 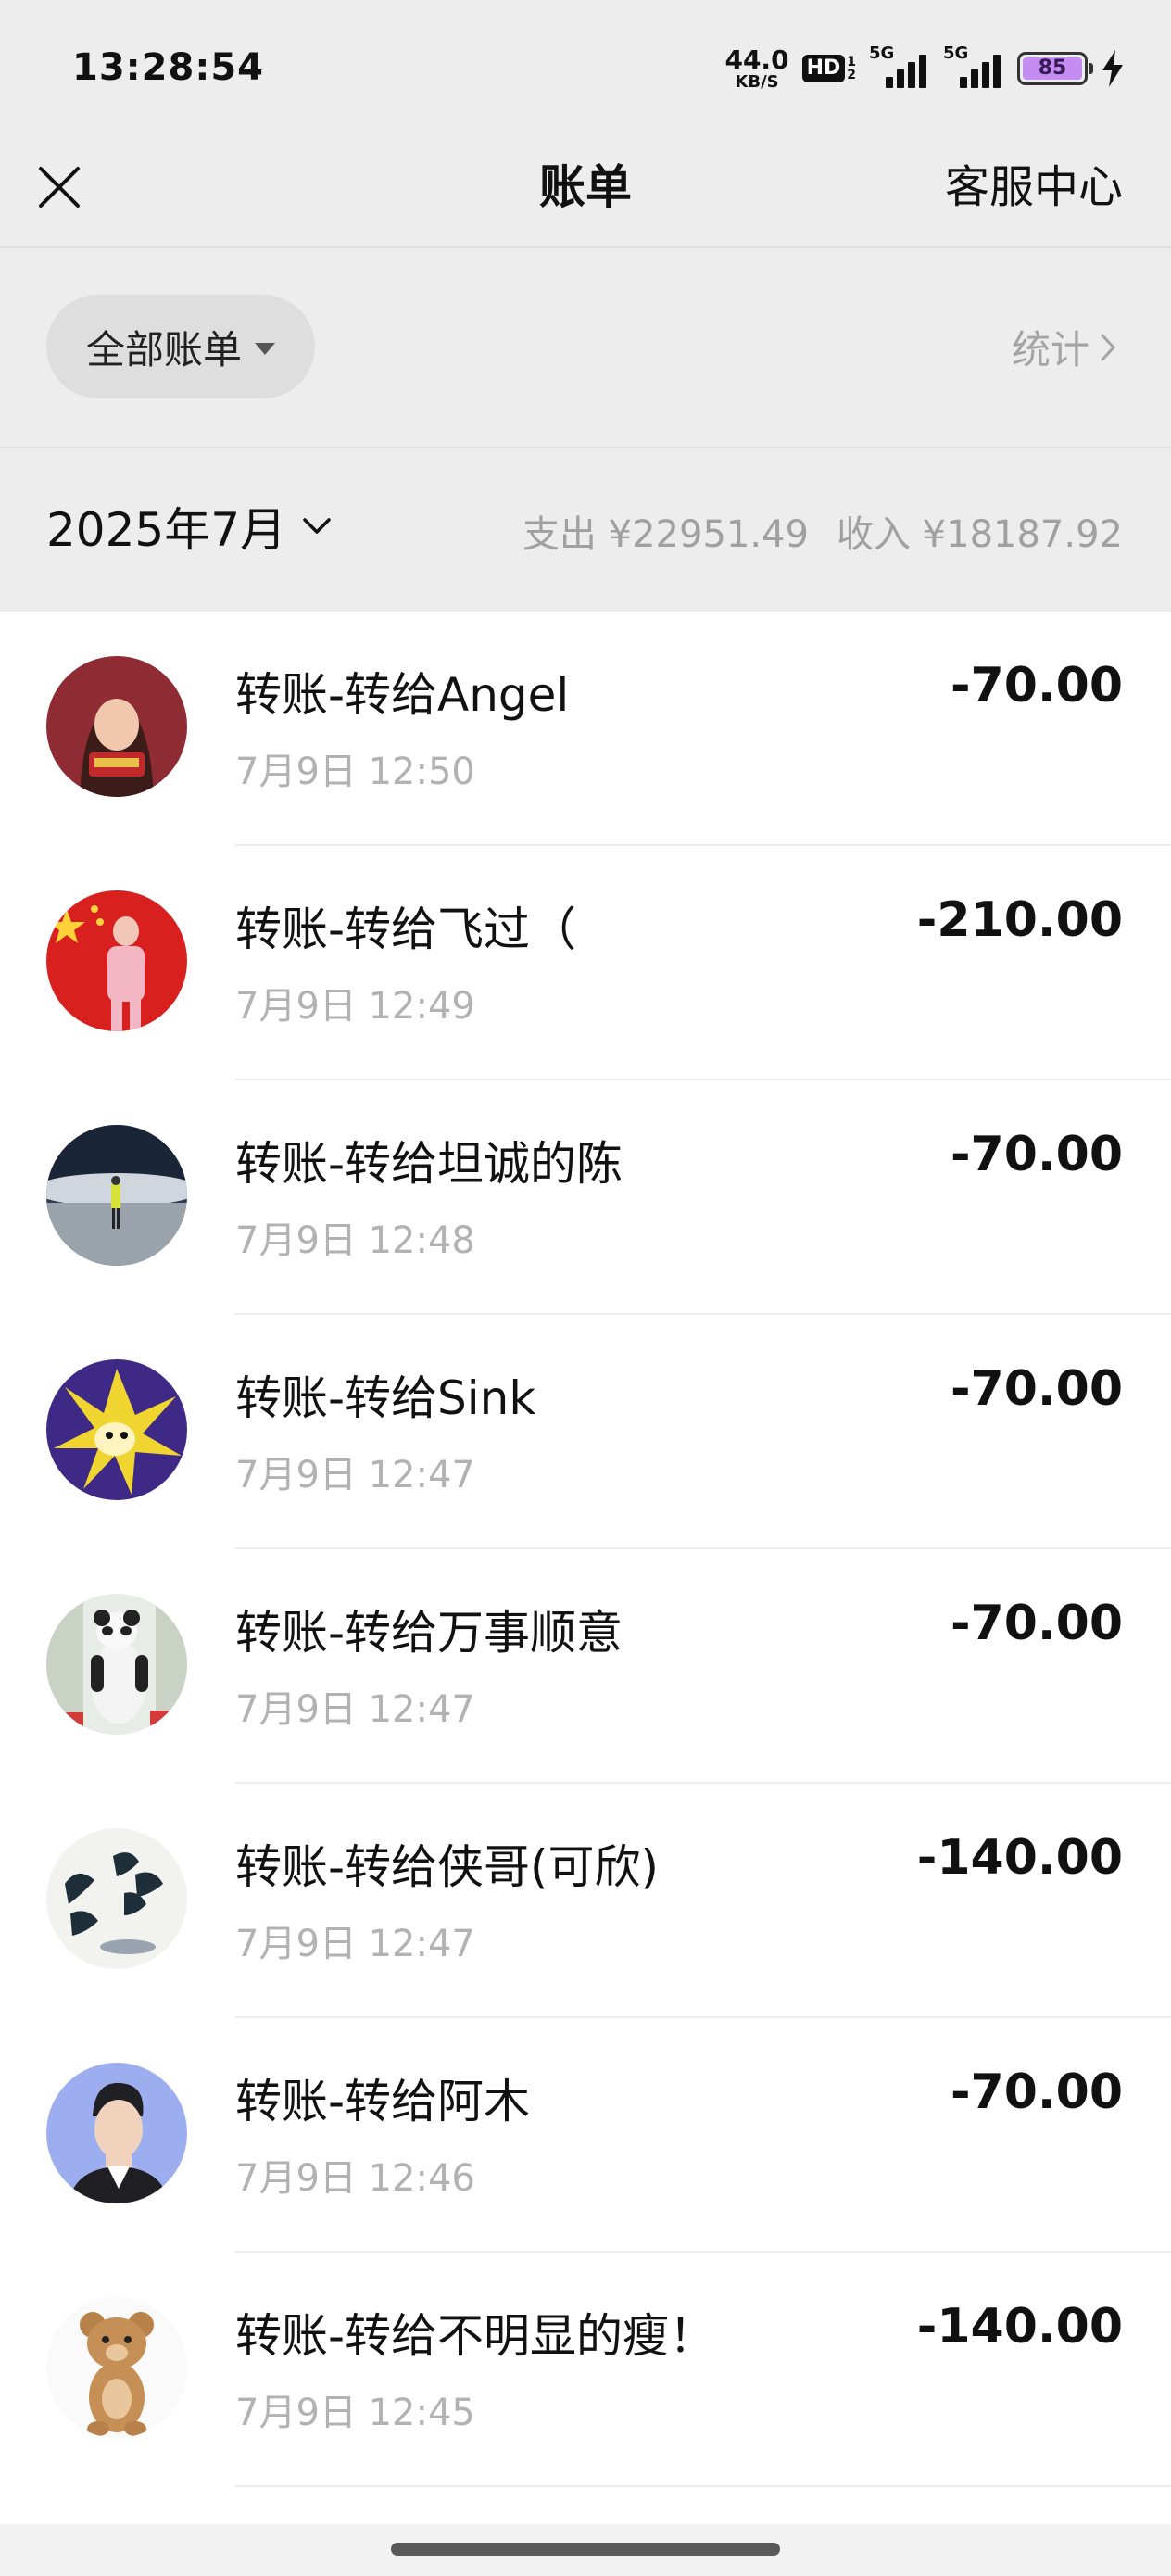 What do you see at coordinates (852, 75) in the screenshot?
I see `sim-slot-2: 2` at bounding box center [852, 75].